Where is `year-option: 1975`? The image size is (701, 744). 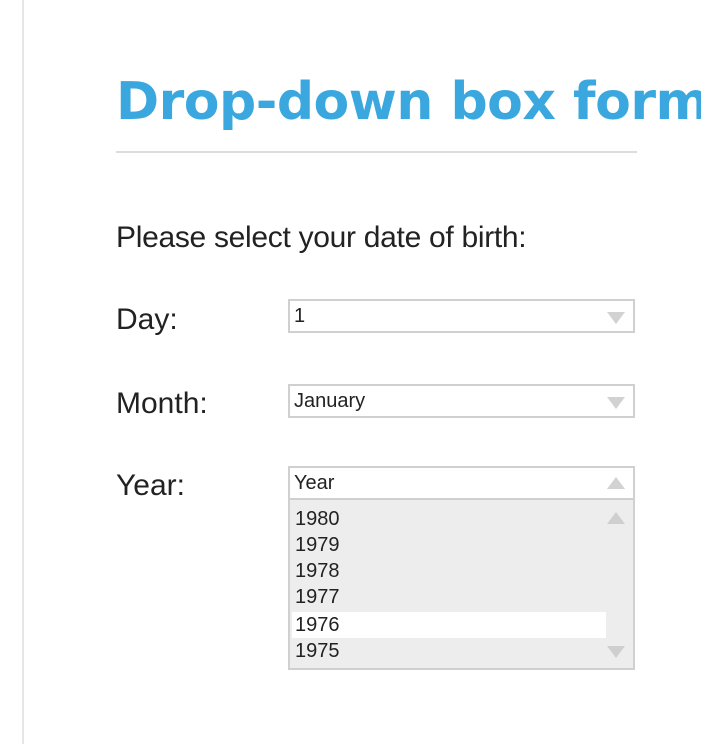 year-option: 1975 is located at coordinates (449, 651).